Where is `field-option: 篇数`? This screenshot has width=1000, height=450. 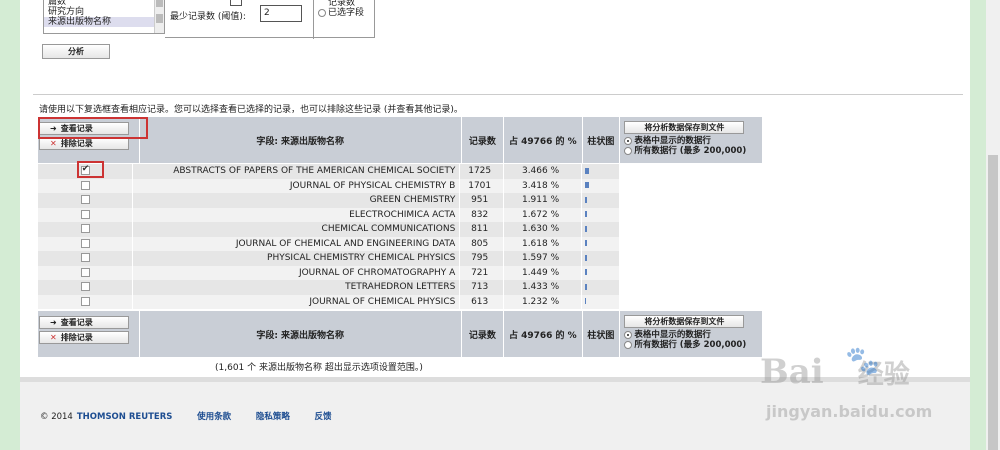
field-option: 篇数 is located at coordinates (104, 3).